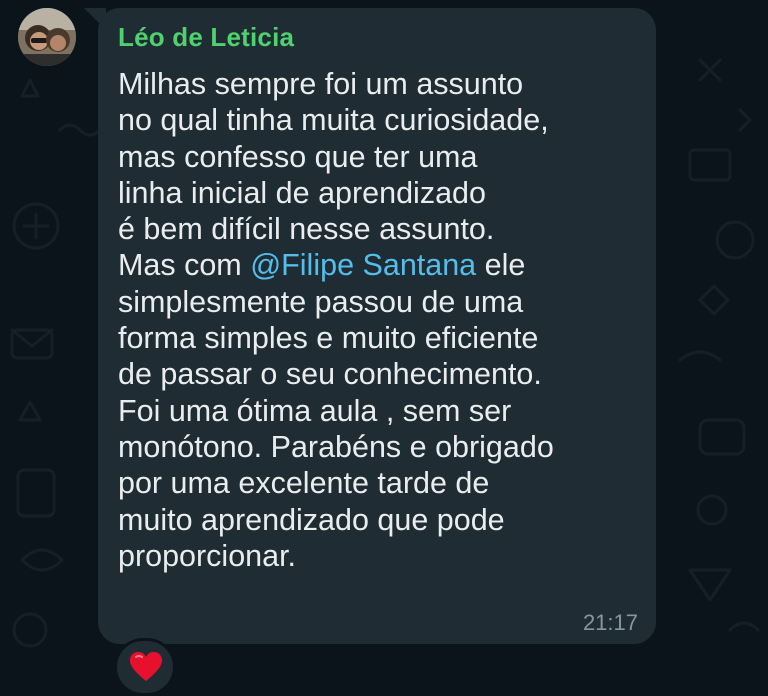 The height and width of the screenshot is (696, 768). I want to click on message-line: monótono. Parabéns e obrigado, so click(336, 446).